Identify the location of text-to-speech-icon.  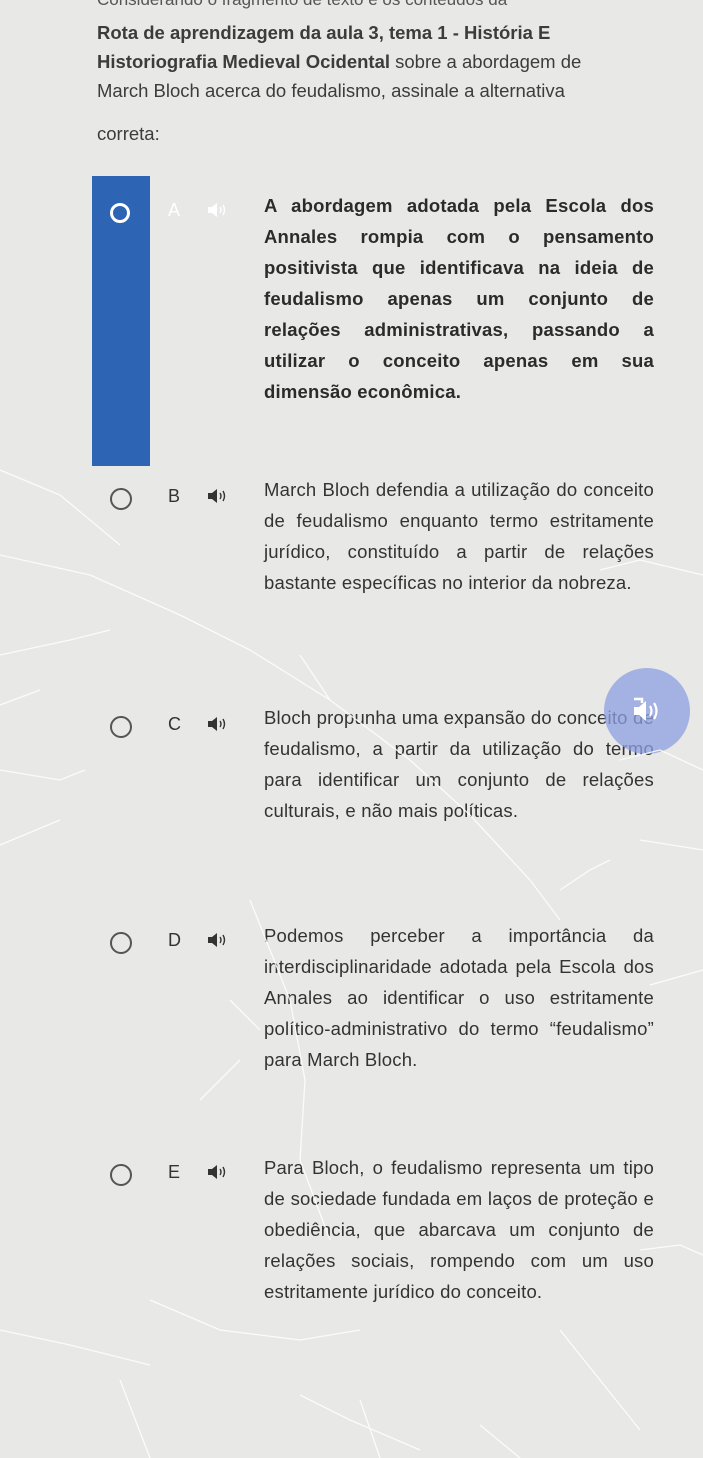
(646, 709).